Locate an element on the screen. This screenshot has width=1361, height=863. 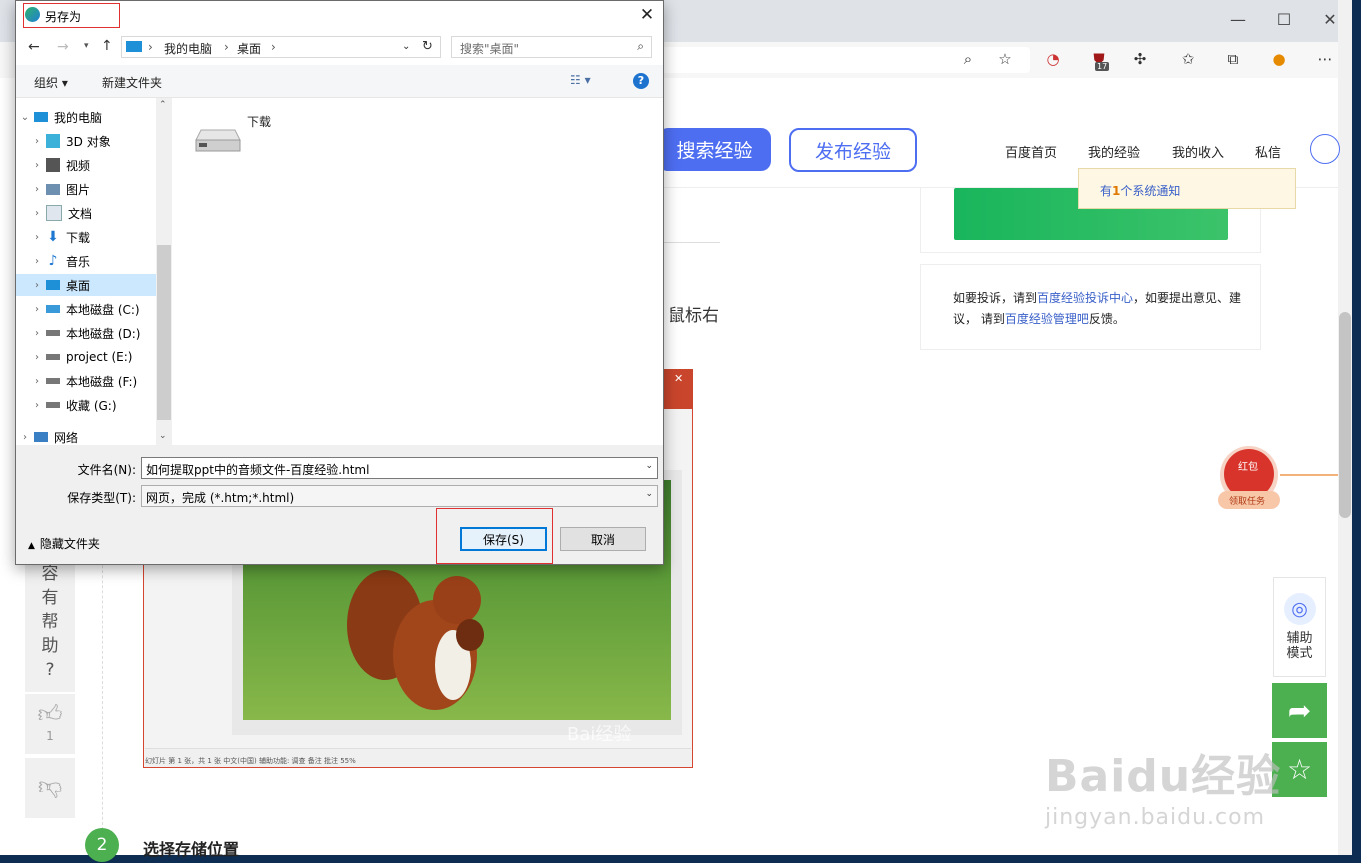
filetype-select: 网页，完成 (*.htm;*.html) ⌄ is located at coordinates (399, 496).